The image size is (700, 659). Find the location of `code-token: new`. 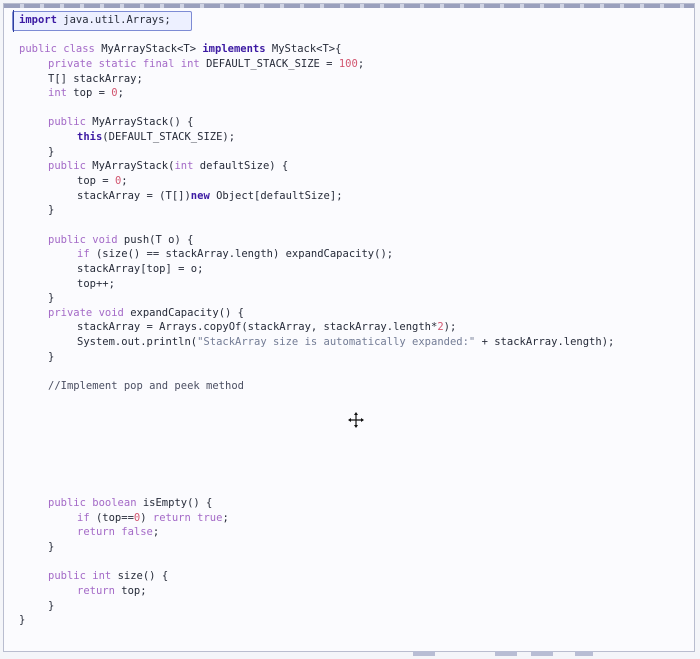

code-token: new is located at coordinates (203, 195).